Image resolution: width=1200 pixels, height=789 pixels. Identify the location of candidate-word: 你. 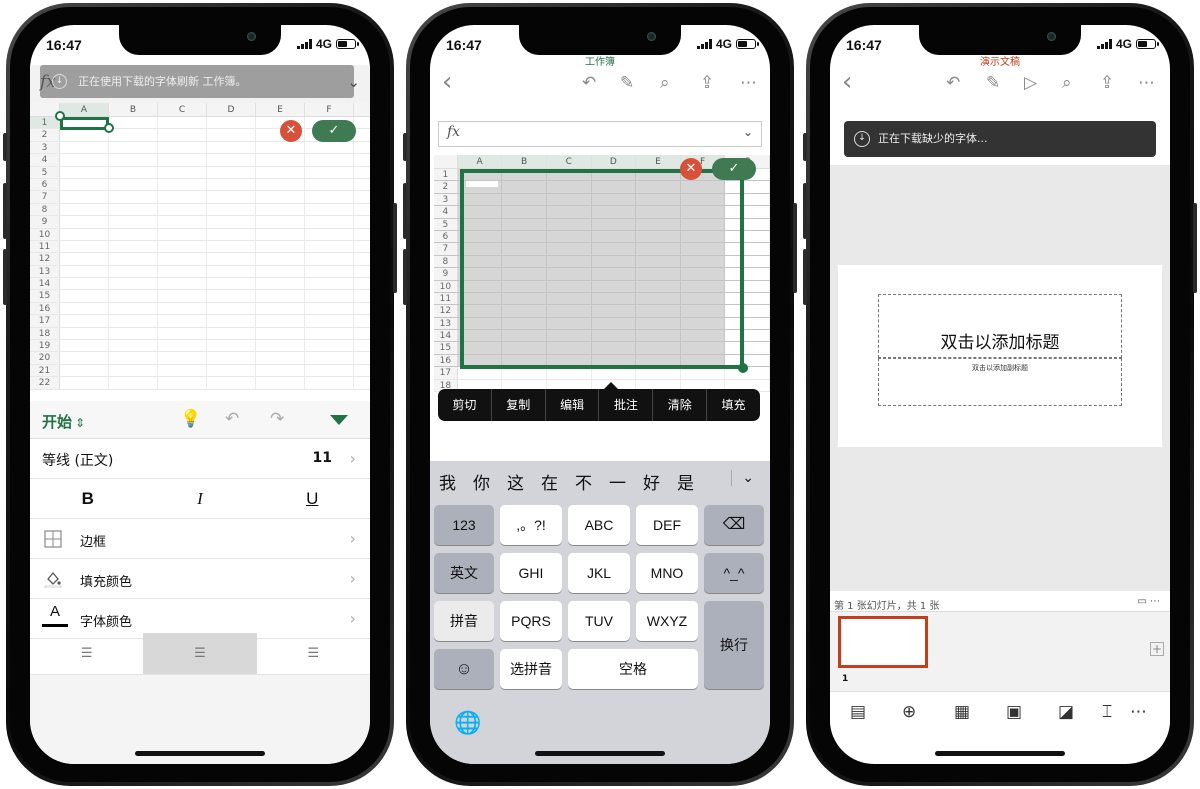
(481, 481).